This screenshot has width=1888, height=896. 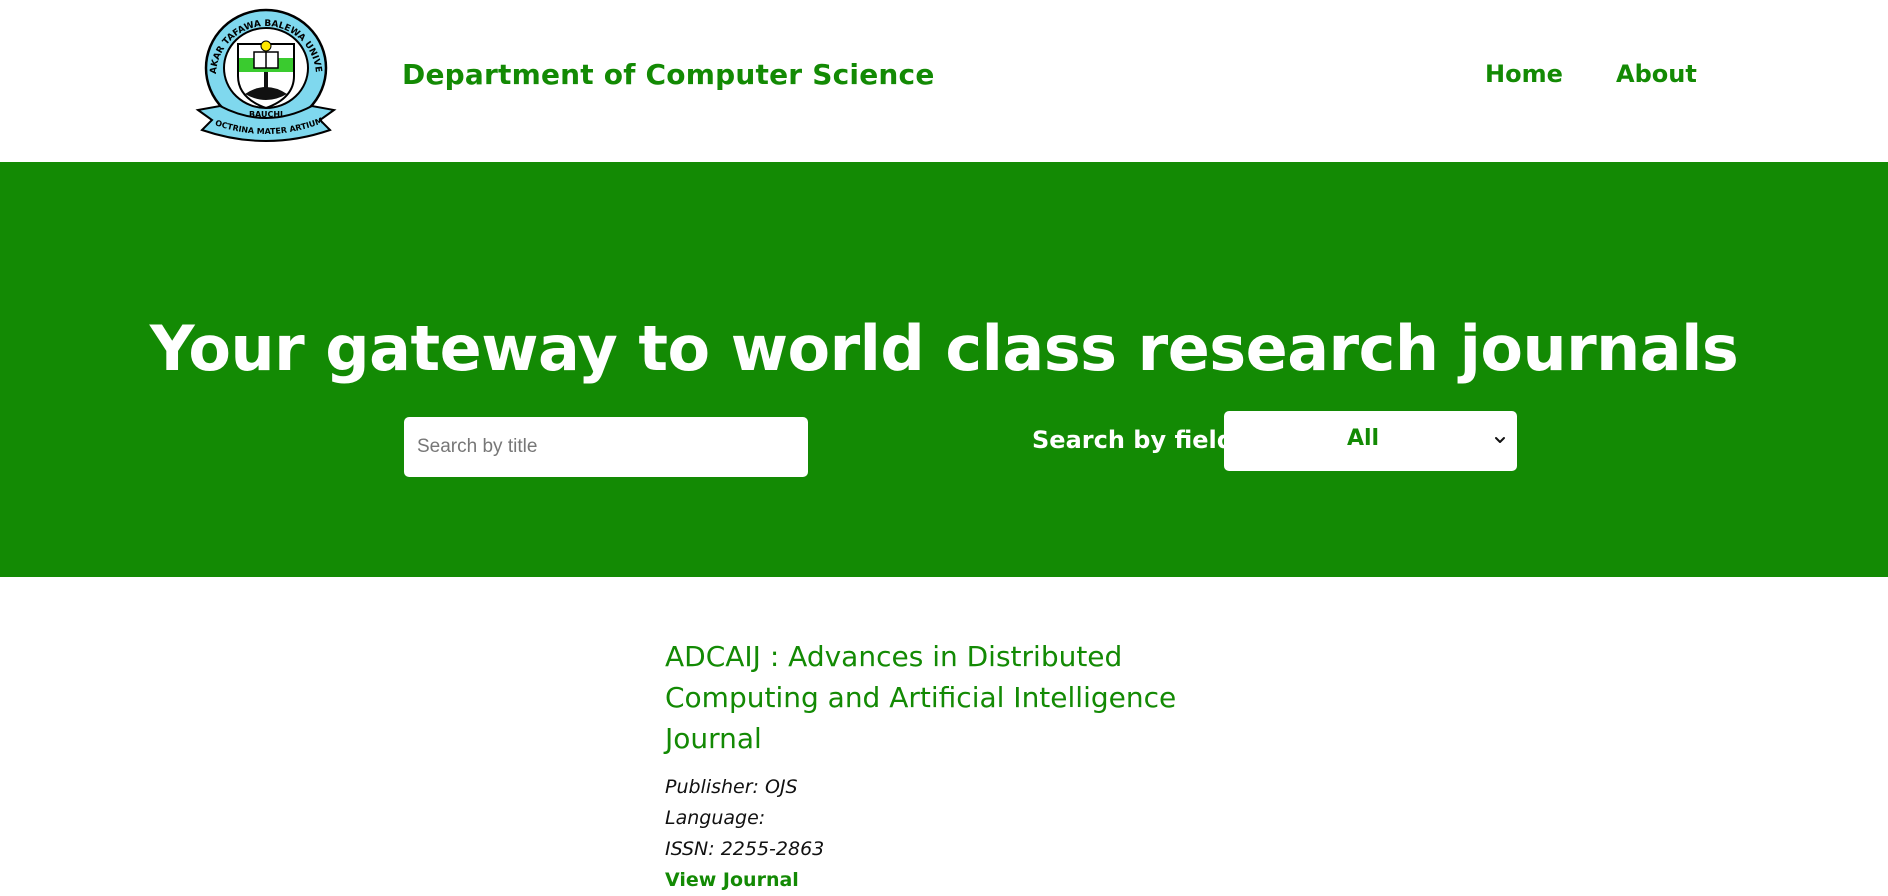 What do you see at coordinates (1363, 438) in the screenshot?
I see `field-select-value: All` at bounding box center [1363, 438].